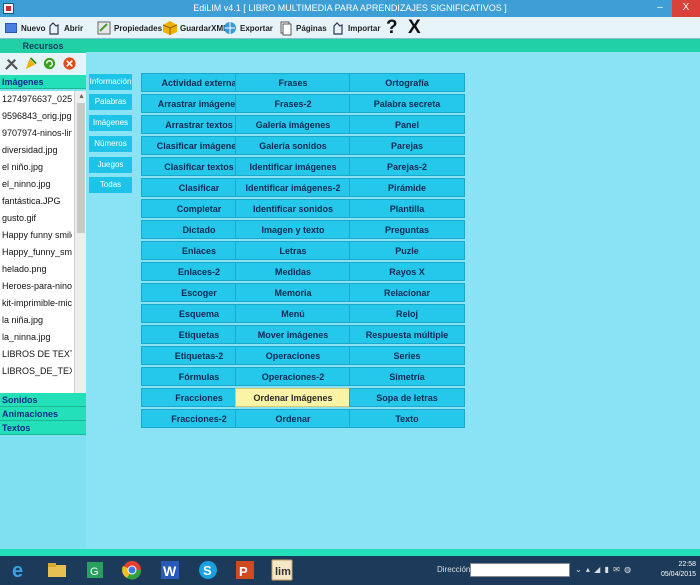 This screenshot has height=585, width=700. What do you see at coordinates (170, 570) in the screenshot?
I see `word-icon: W` at bounding box center [170, 570].